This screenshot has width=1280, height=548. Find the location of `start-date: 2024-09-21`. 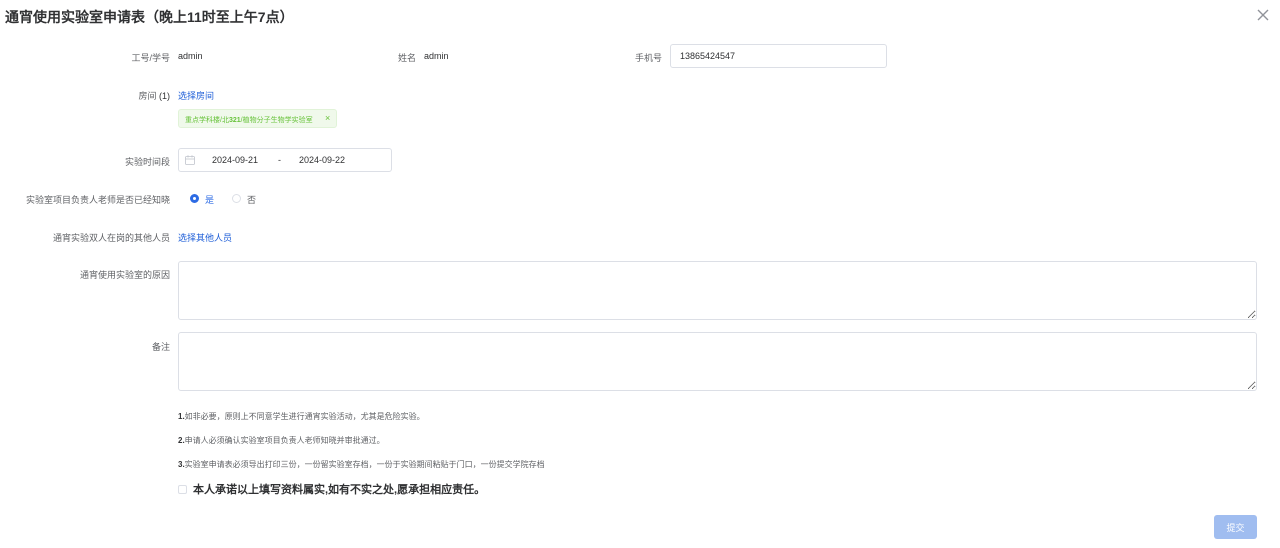

start-date: 2024-09-21 is located at coordinates (235, 160).